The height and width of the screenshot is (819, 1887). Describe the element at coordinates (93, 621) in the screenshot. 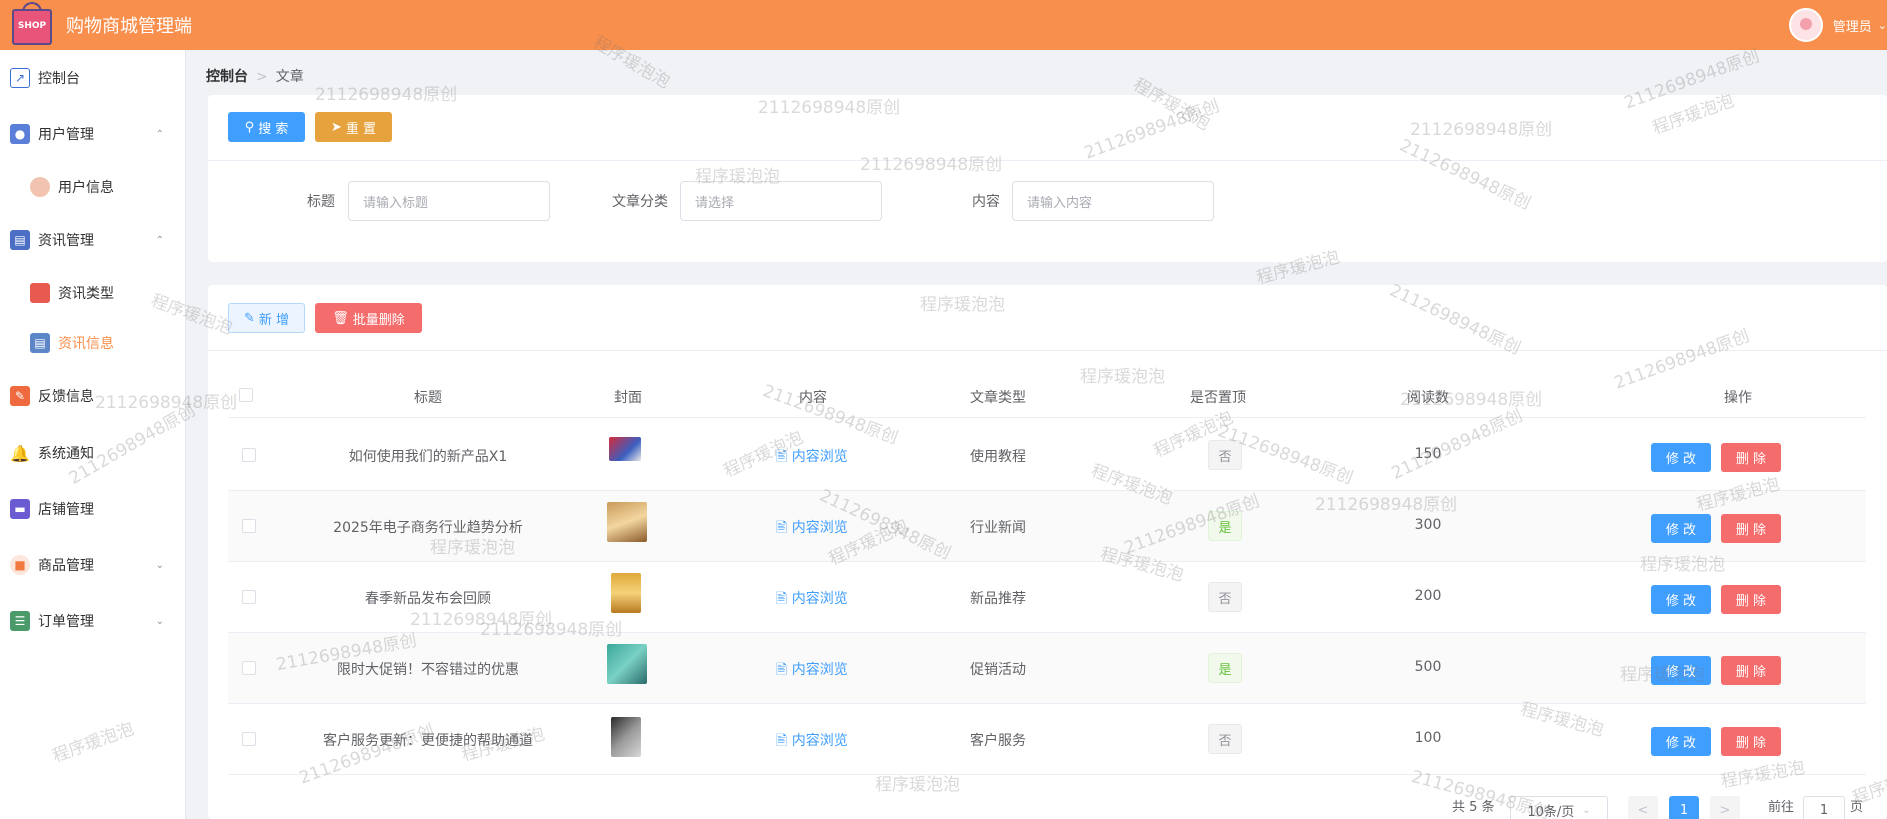

I see `sidebar-item-order-management: ☰ 订单管理 ⌄` at that location.